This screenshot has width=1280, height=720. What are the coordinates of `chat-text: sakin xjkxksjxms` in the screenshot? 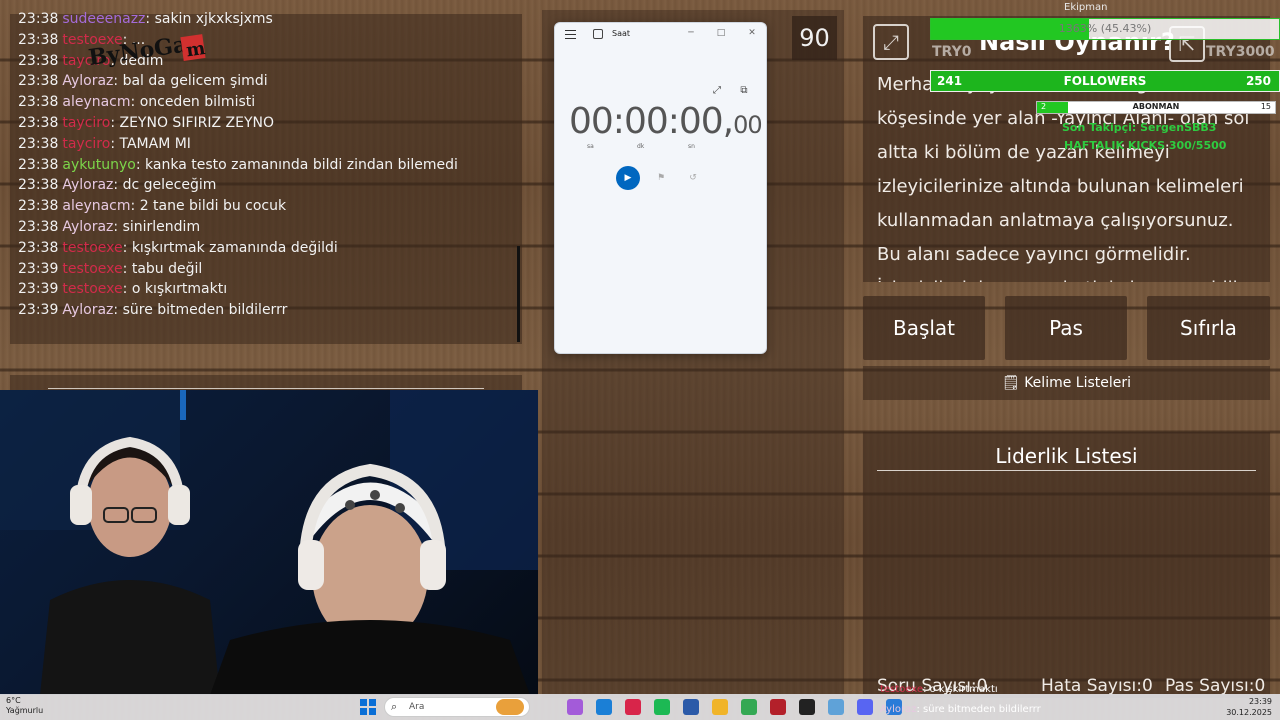 It's located at (213, 19).